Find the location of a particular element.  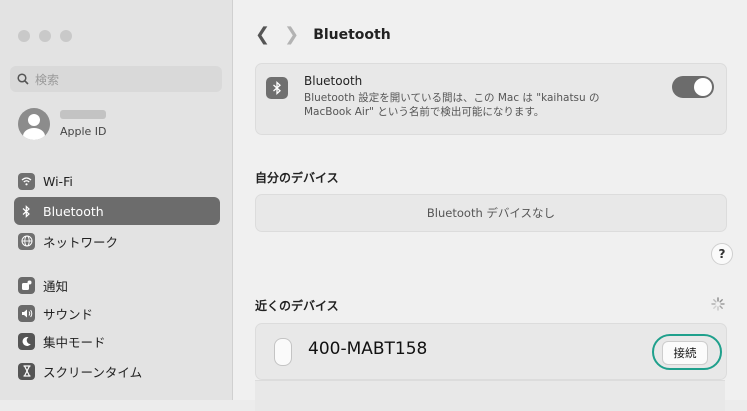

sidebar-item-label: スクリーンタイム is located at coordinates (93, 372).